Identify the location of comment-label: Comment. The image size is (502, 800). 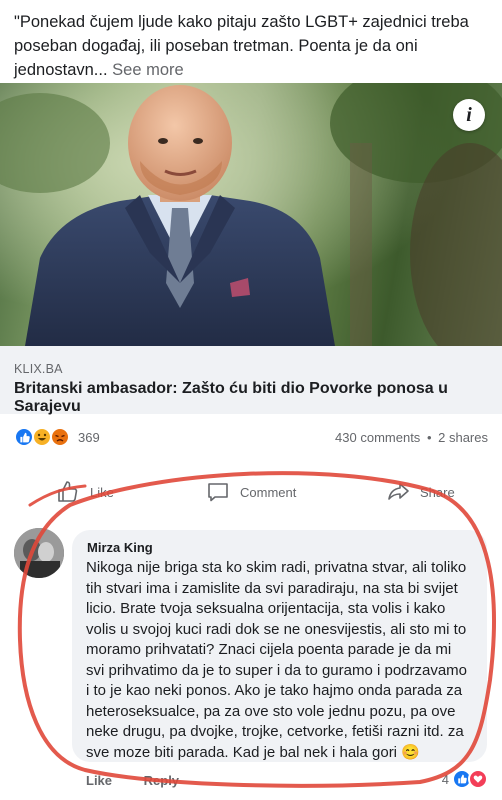
(268, 492).